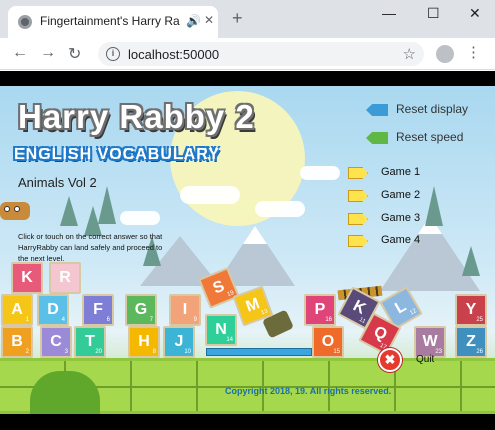  I want to click on letter-tile: Y 25, so click(471, 310).